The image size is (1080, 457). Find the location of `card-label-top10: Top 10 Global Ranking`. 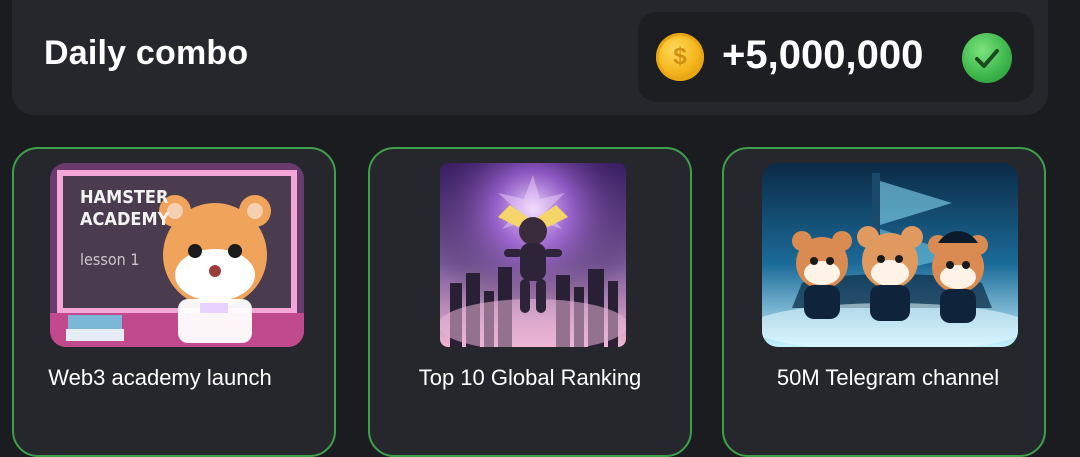

card-label-top10: Top 10 Global Ranking is located at coordinates (530, 377).